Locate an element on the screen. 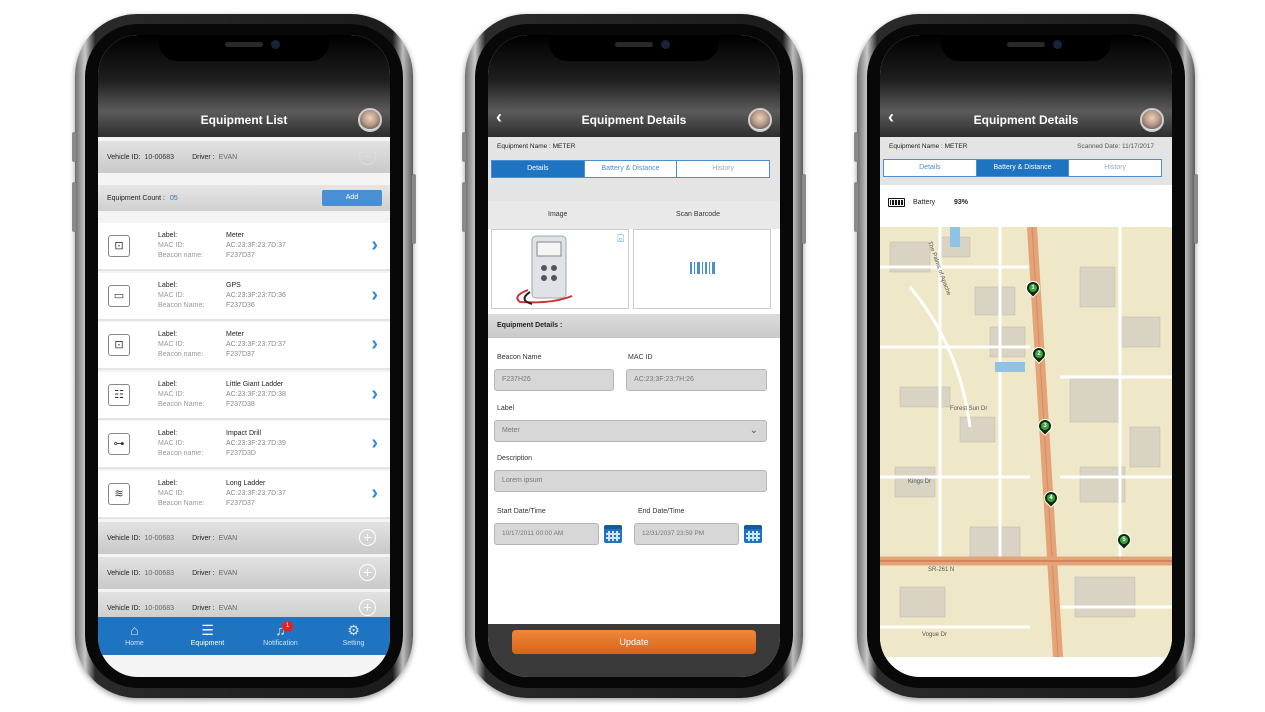 The height and width of the screenshot is (712, 1265). battery-value: 93% is located at coordinates (961, 202).